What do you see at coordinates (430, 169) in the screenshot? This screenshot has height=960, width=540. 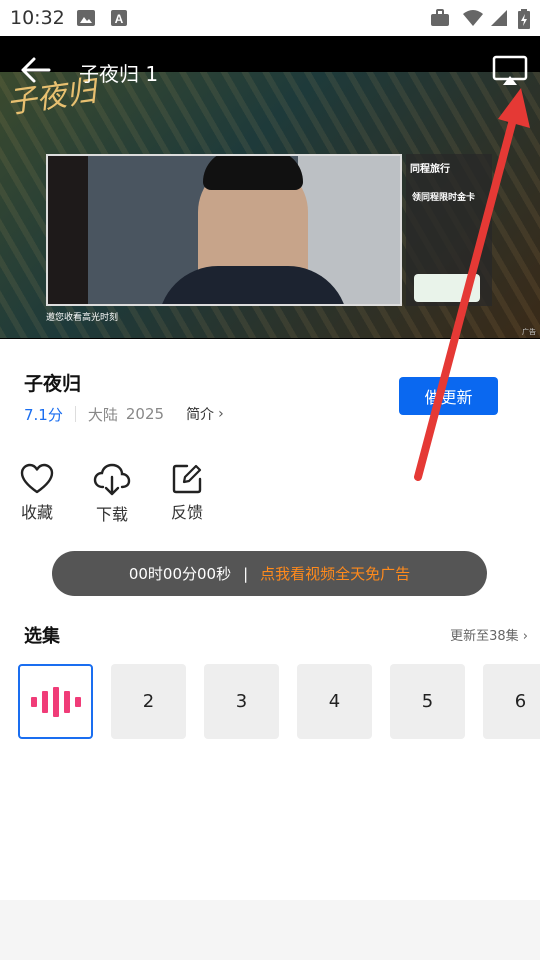 I see `ad-brand: 同程旅行` at bounding box center [430, 169].